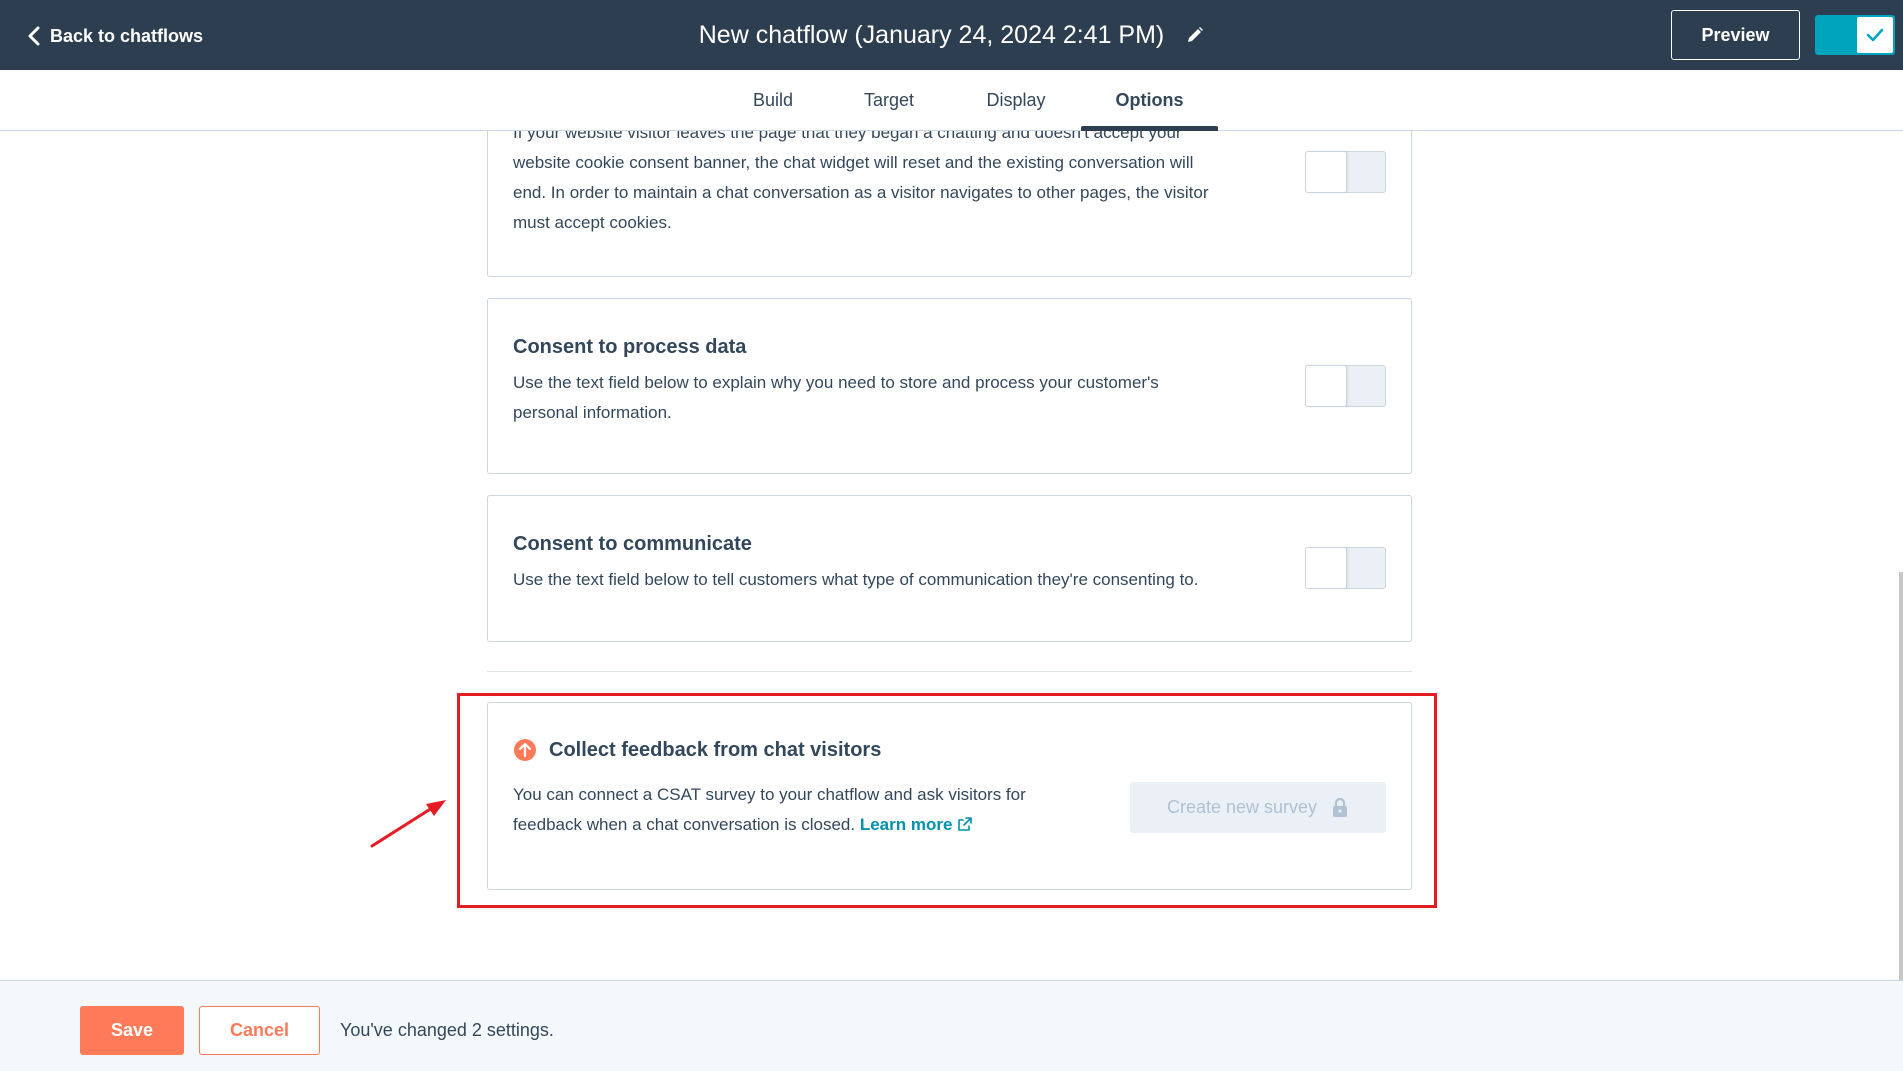 The height and width of the screenshot is (1071, 1903). Describe the element at coordinates (447, 1030) in the screenshot. I see `changes-status: You've changed 2 settings.` at that location.